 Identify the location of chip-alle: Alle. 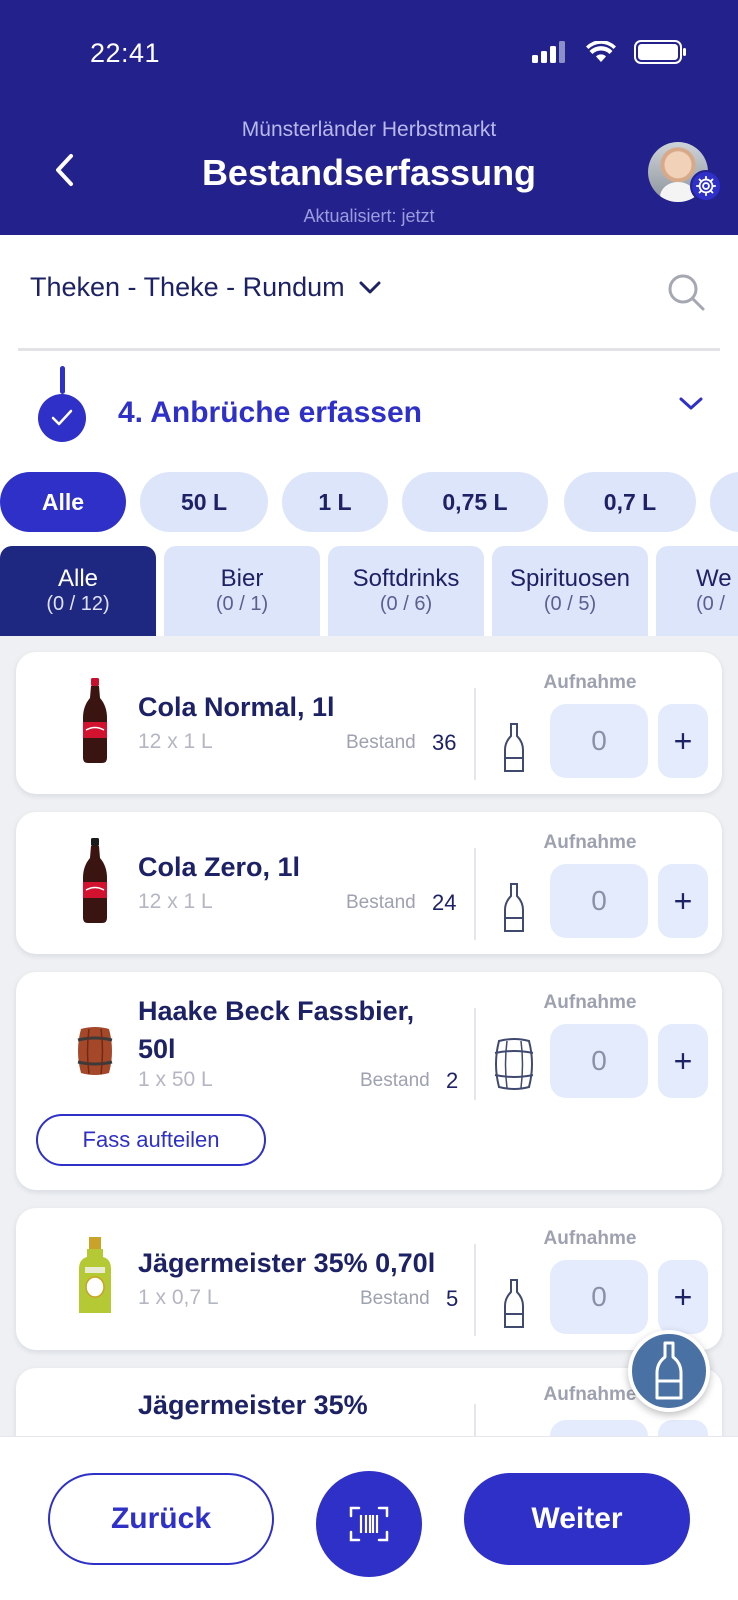
(63, 502).